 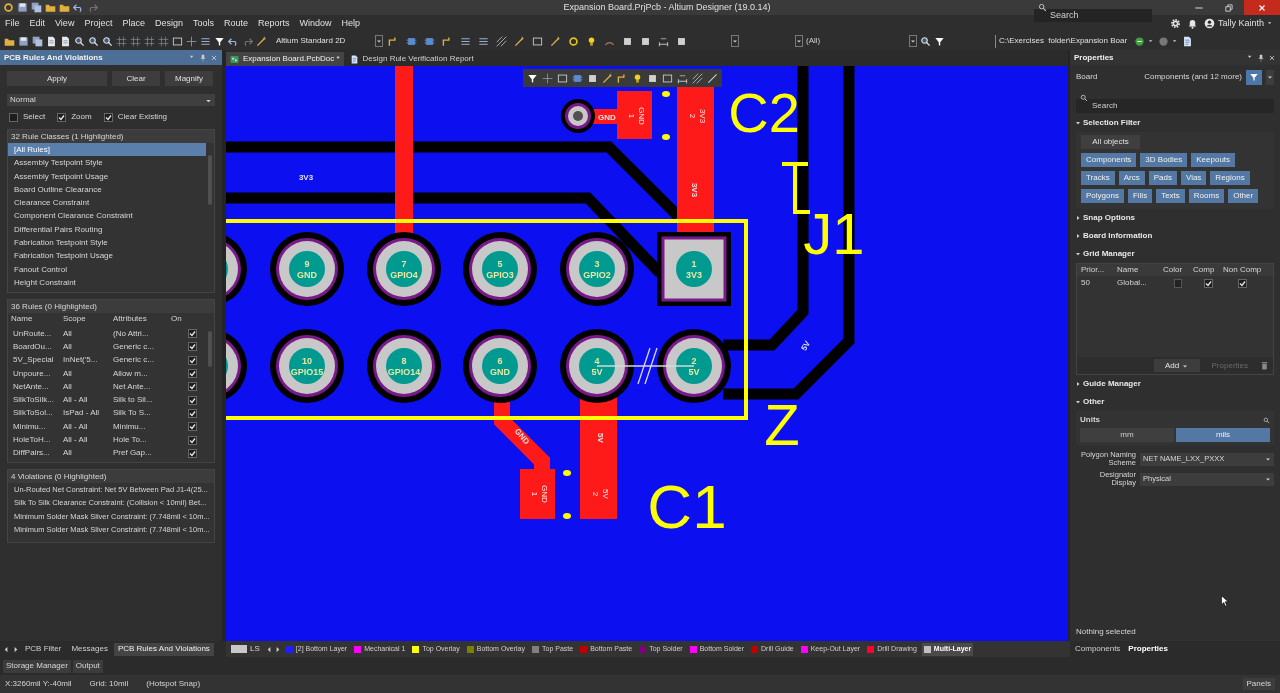 What do you see at coordinates (1140, 270) in the screenshot?
I see `column-header: Name` at bounding box center [1140, 270].